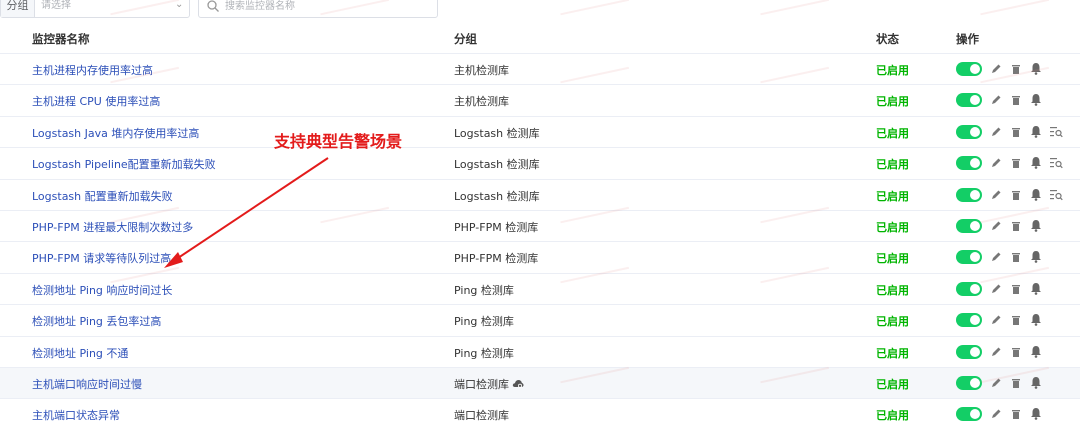 The image size is (1080, 427). Describe the element at coordinates (95, 9) in the screenshot. I see `group-select: 分组 请选择 ⌄` at that location.